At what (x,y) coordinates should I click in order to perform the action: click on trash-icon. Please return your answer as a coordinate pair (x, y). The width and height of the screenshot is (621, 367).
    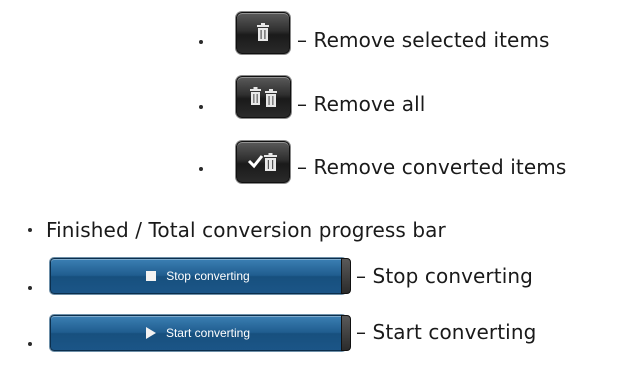
    Looking at the image, I should click on (263, 32).